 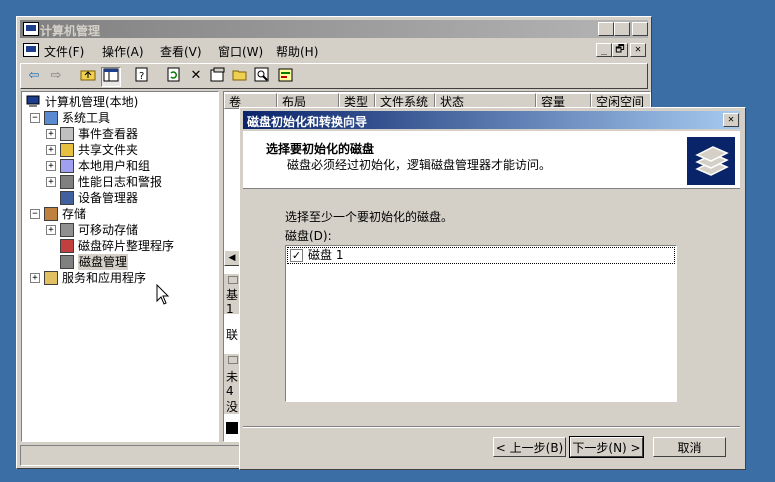 I want to click on system-tools-icon, so click(x=51, y=118).